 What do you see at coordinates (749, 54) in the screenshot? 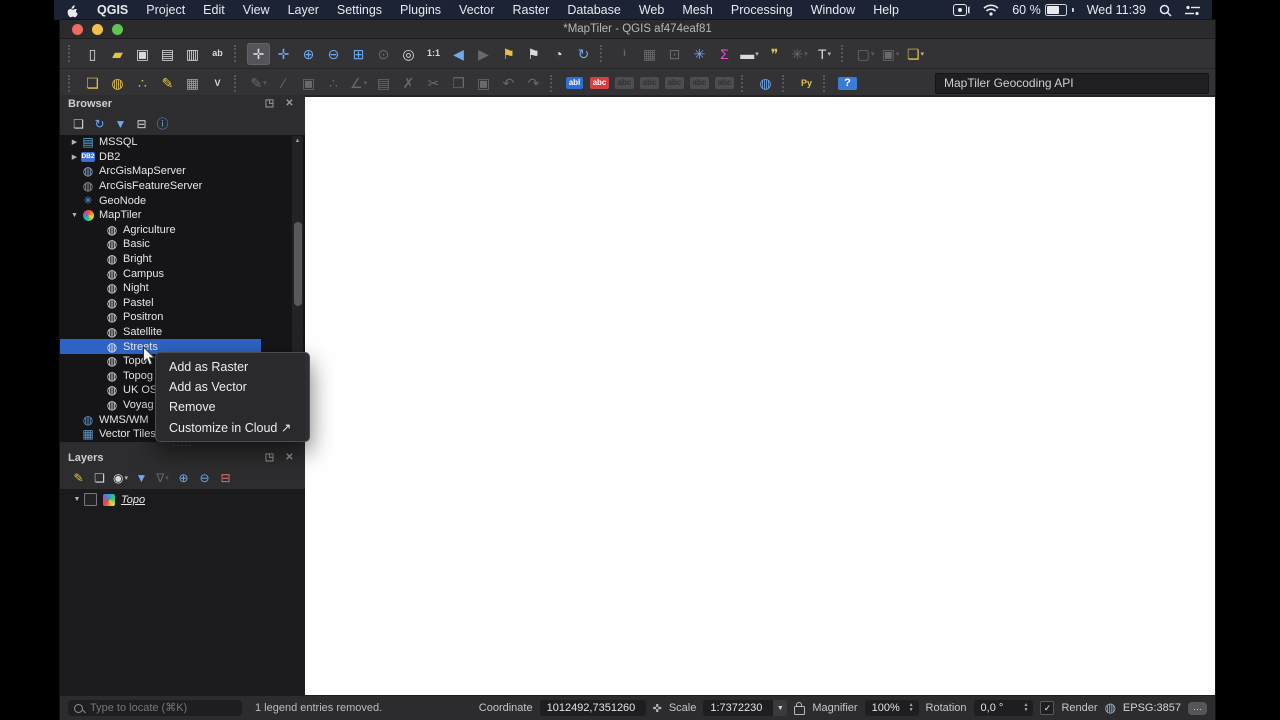
I see `measure-button: ▬ ▾` at bounding box center [749, 54].